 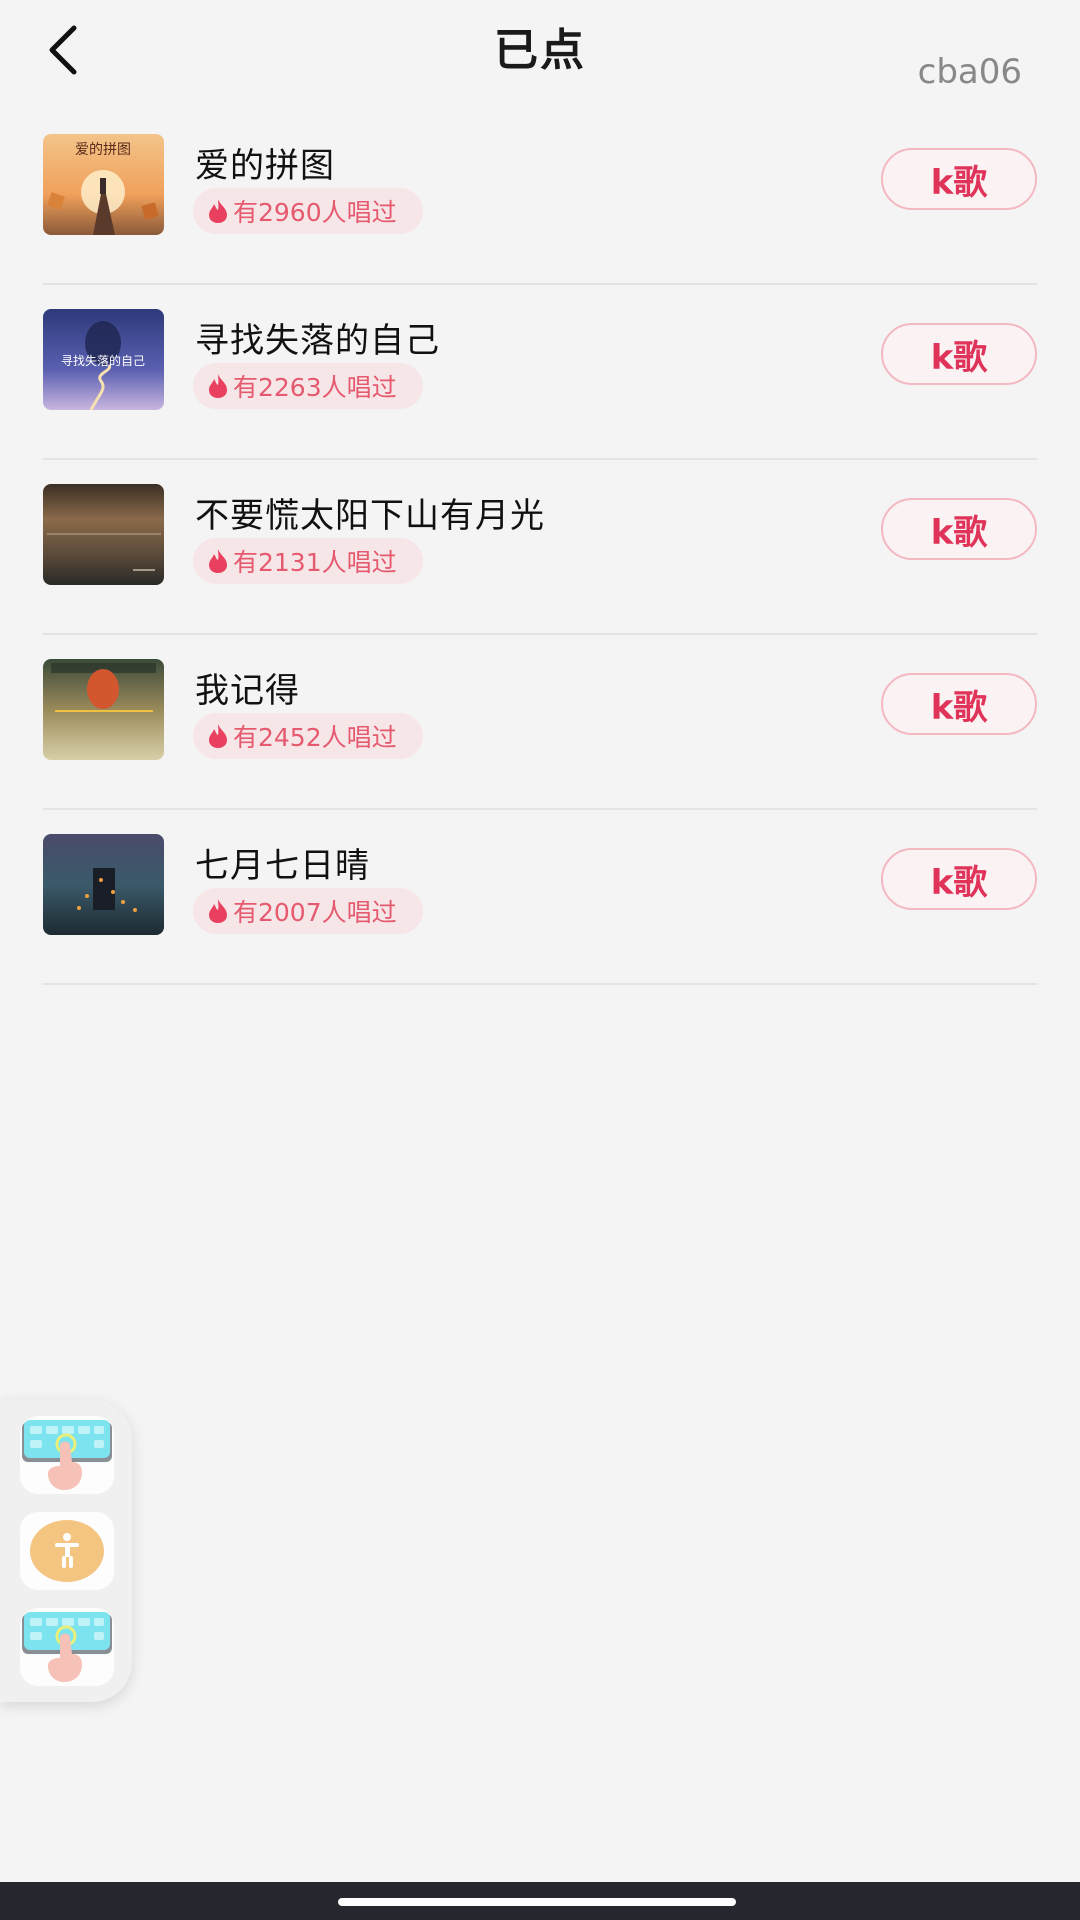 I want to click on song-row: 寻找失落的自己 寻找失落的自己 有2263人唱过 k歌, so click(x=540, y=372).